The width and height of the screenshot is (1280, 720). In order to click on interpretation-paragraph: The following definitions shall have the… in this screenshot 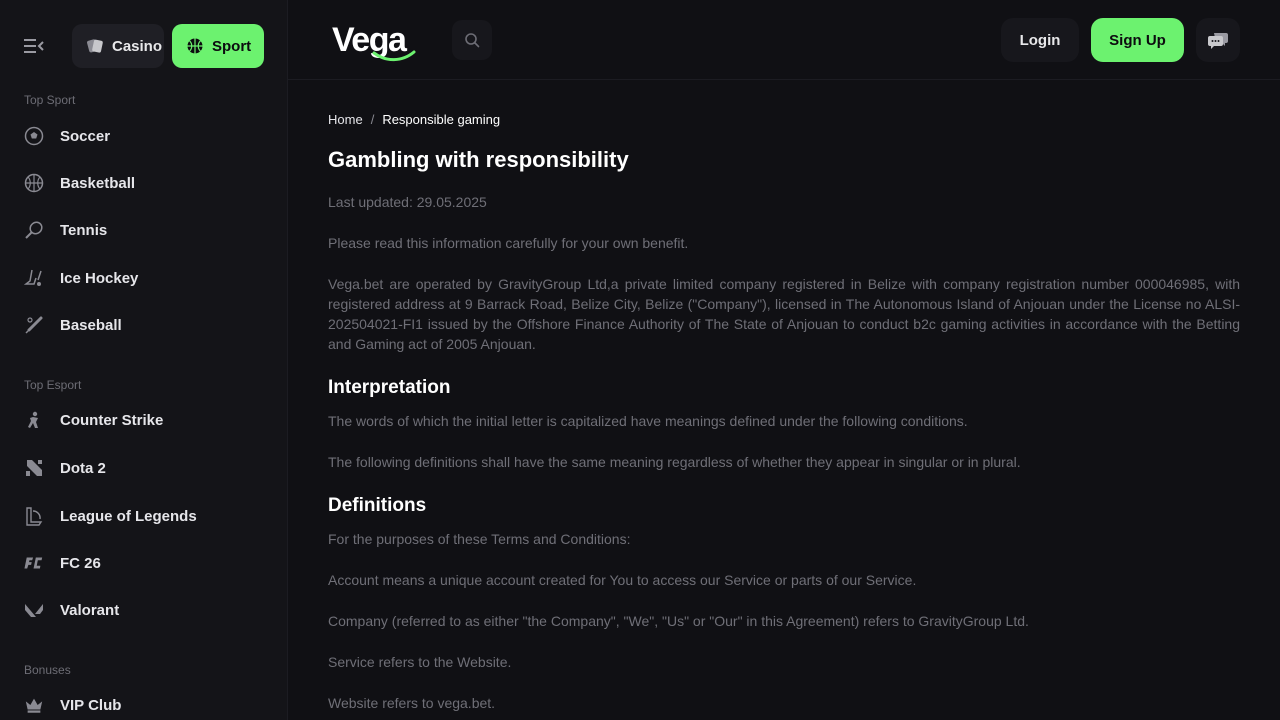, I will do `click(674, 462)`.